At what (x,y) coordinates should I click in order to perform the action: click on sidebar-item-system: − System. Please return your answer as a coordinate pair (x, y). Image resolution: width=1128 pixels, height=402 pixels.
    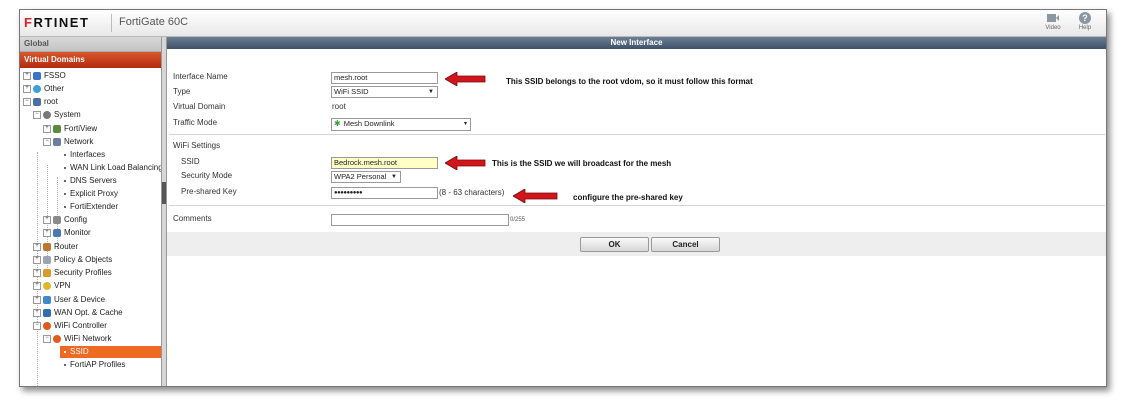
    Looking at the image, I should click on (57, 115).